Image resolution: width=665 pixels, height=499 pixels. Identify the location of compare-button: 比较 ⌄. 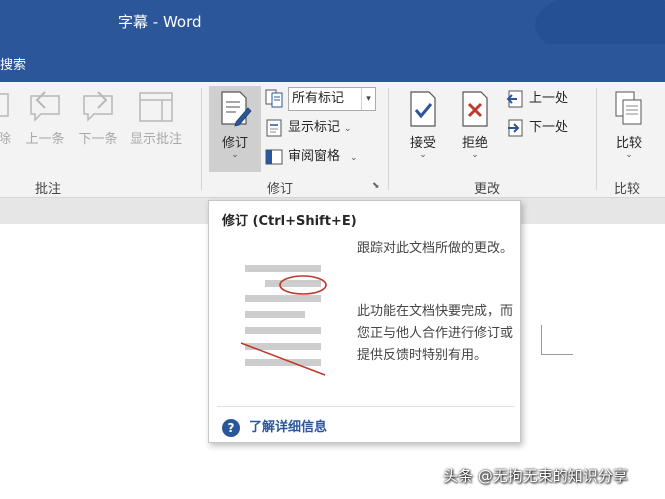
(629, 125).